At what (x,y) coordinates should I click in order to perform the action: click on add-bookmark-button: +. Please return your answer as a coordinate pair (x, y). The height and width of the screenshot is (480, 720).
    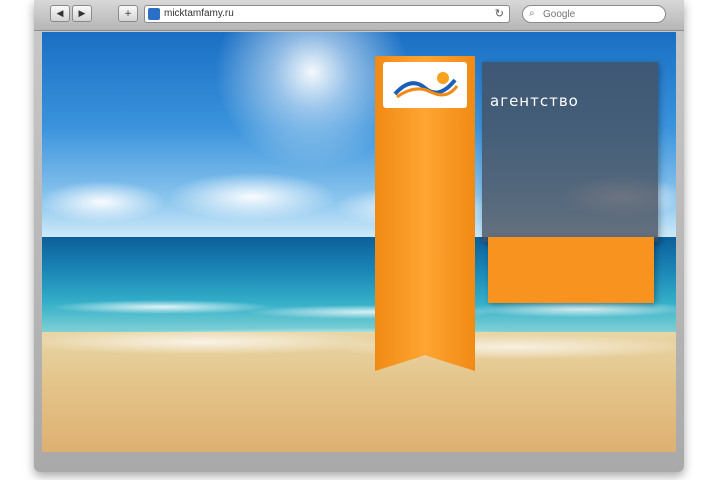
    Looking at the image, I should click on (128, 13).